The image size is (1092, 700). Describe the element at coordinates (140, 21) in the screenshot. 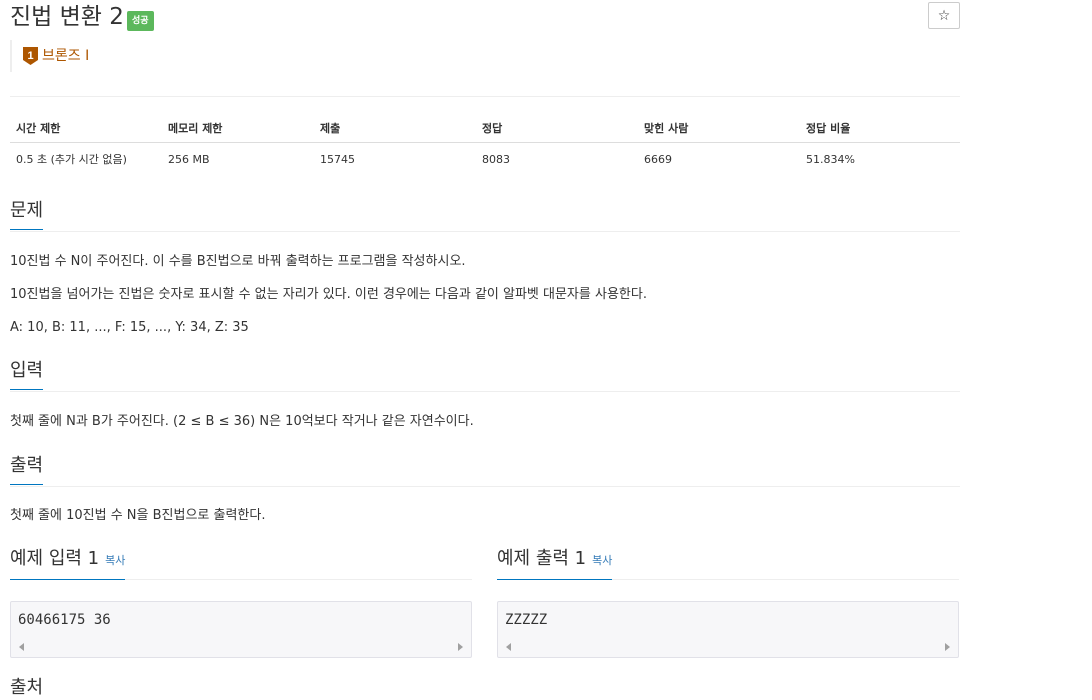

I see `result-badge: 성공` at that location.